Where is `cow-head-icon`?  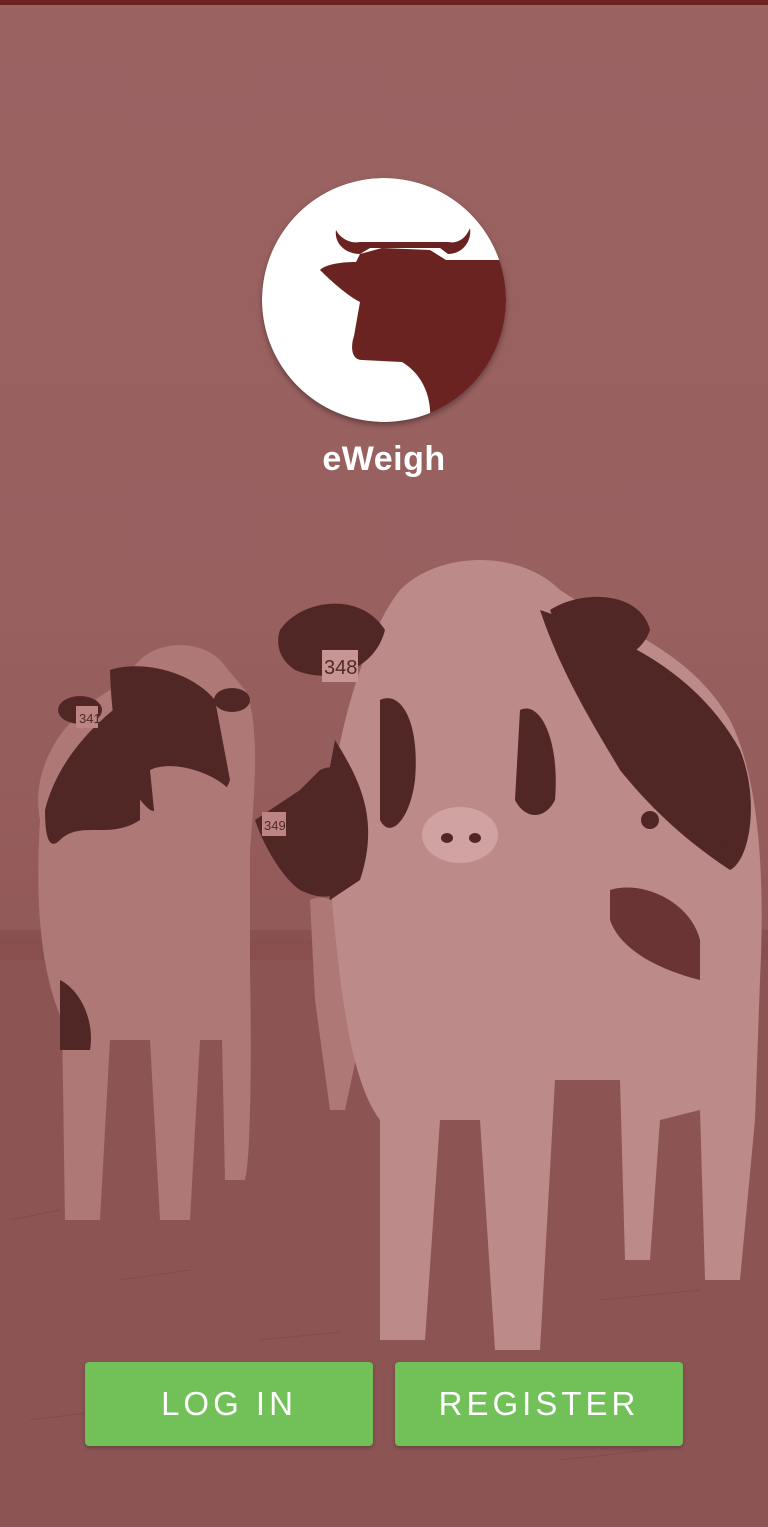 cow-head-icon is located at coordinates (384, 300).